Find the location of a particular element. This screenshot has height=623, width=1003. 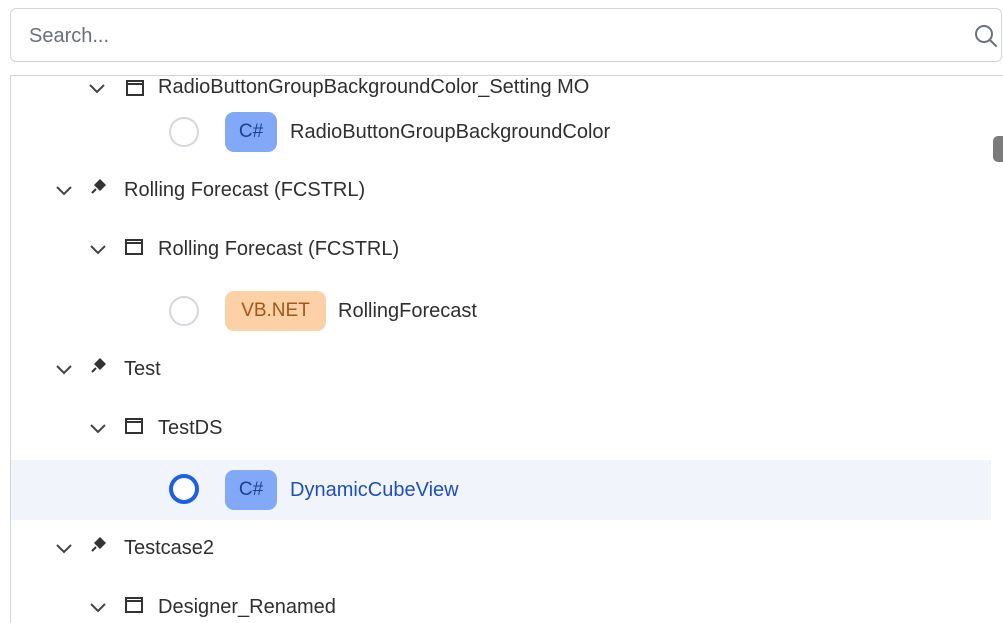

tree-row-folder: Rolling Forecast (FCSTRL) is located at coordinates (501, 250).